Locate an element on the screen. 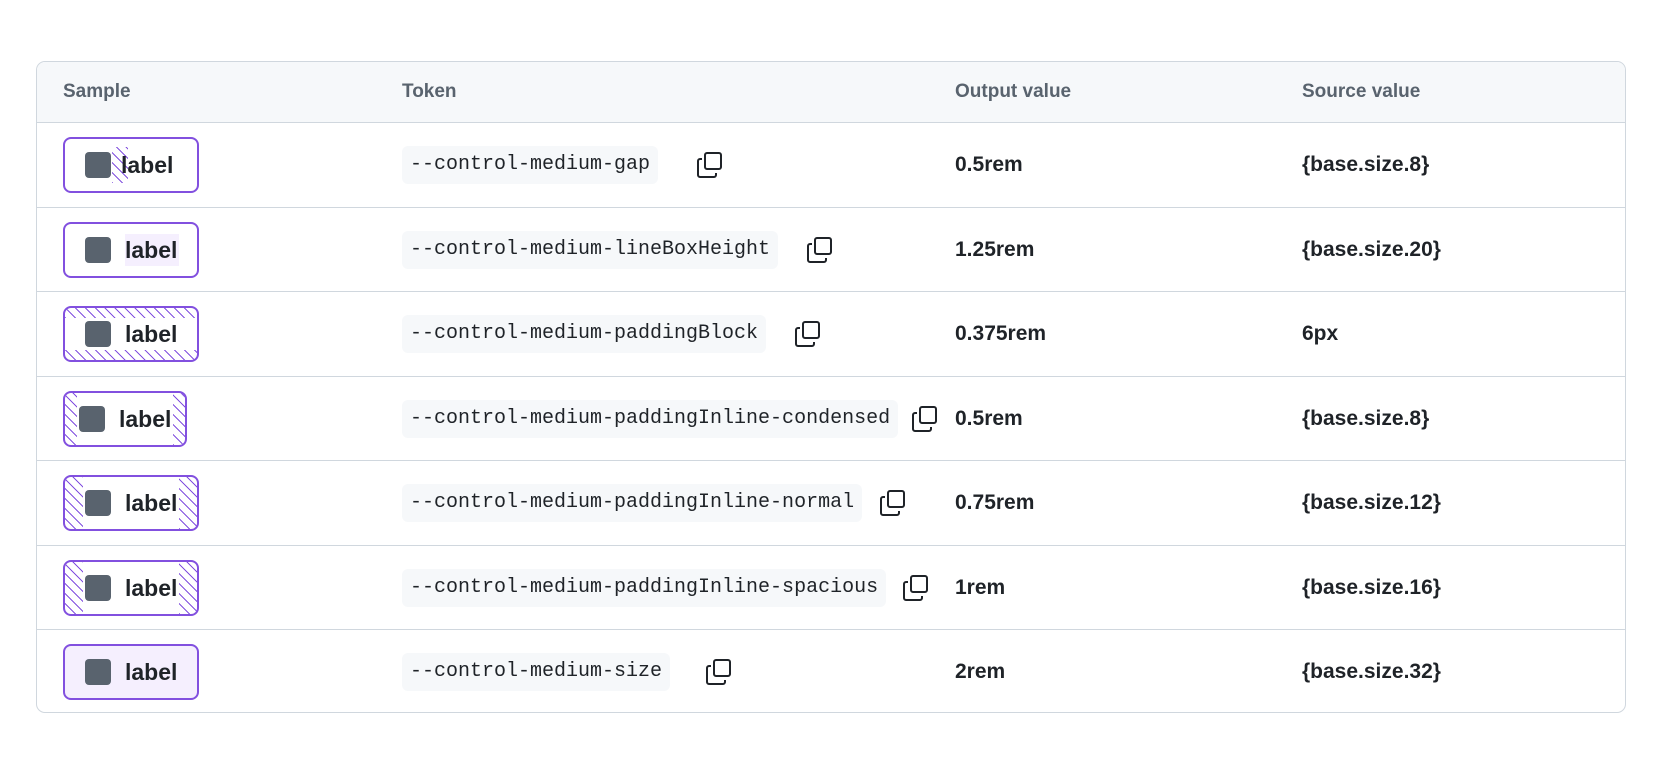  token-name: --control-medium-paddingBlock is located at coordinates (584, 334).